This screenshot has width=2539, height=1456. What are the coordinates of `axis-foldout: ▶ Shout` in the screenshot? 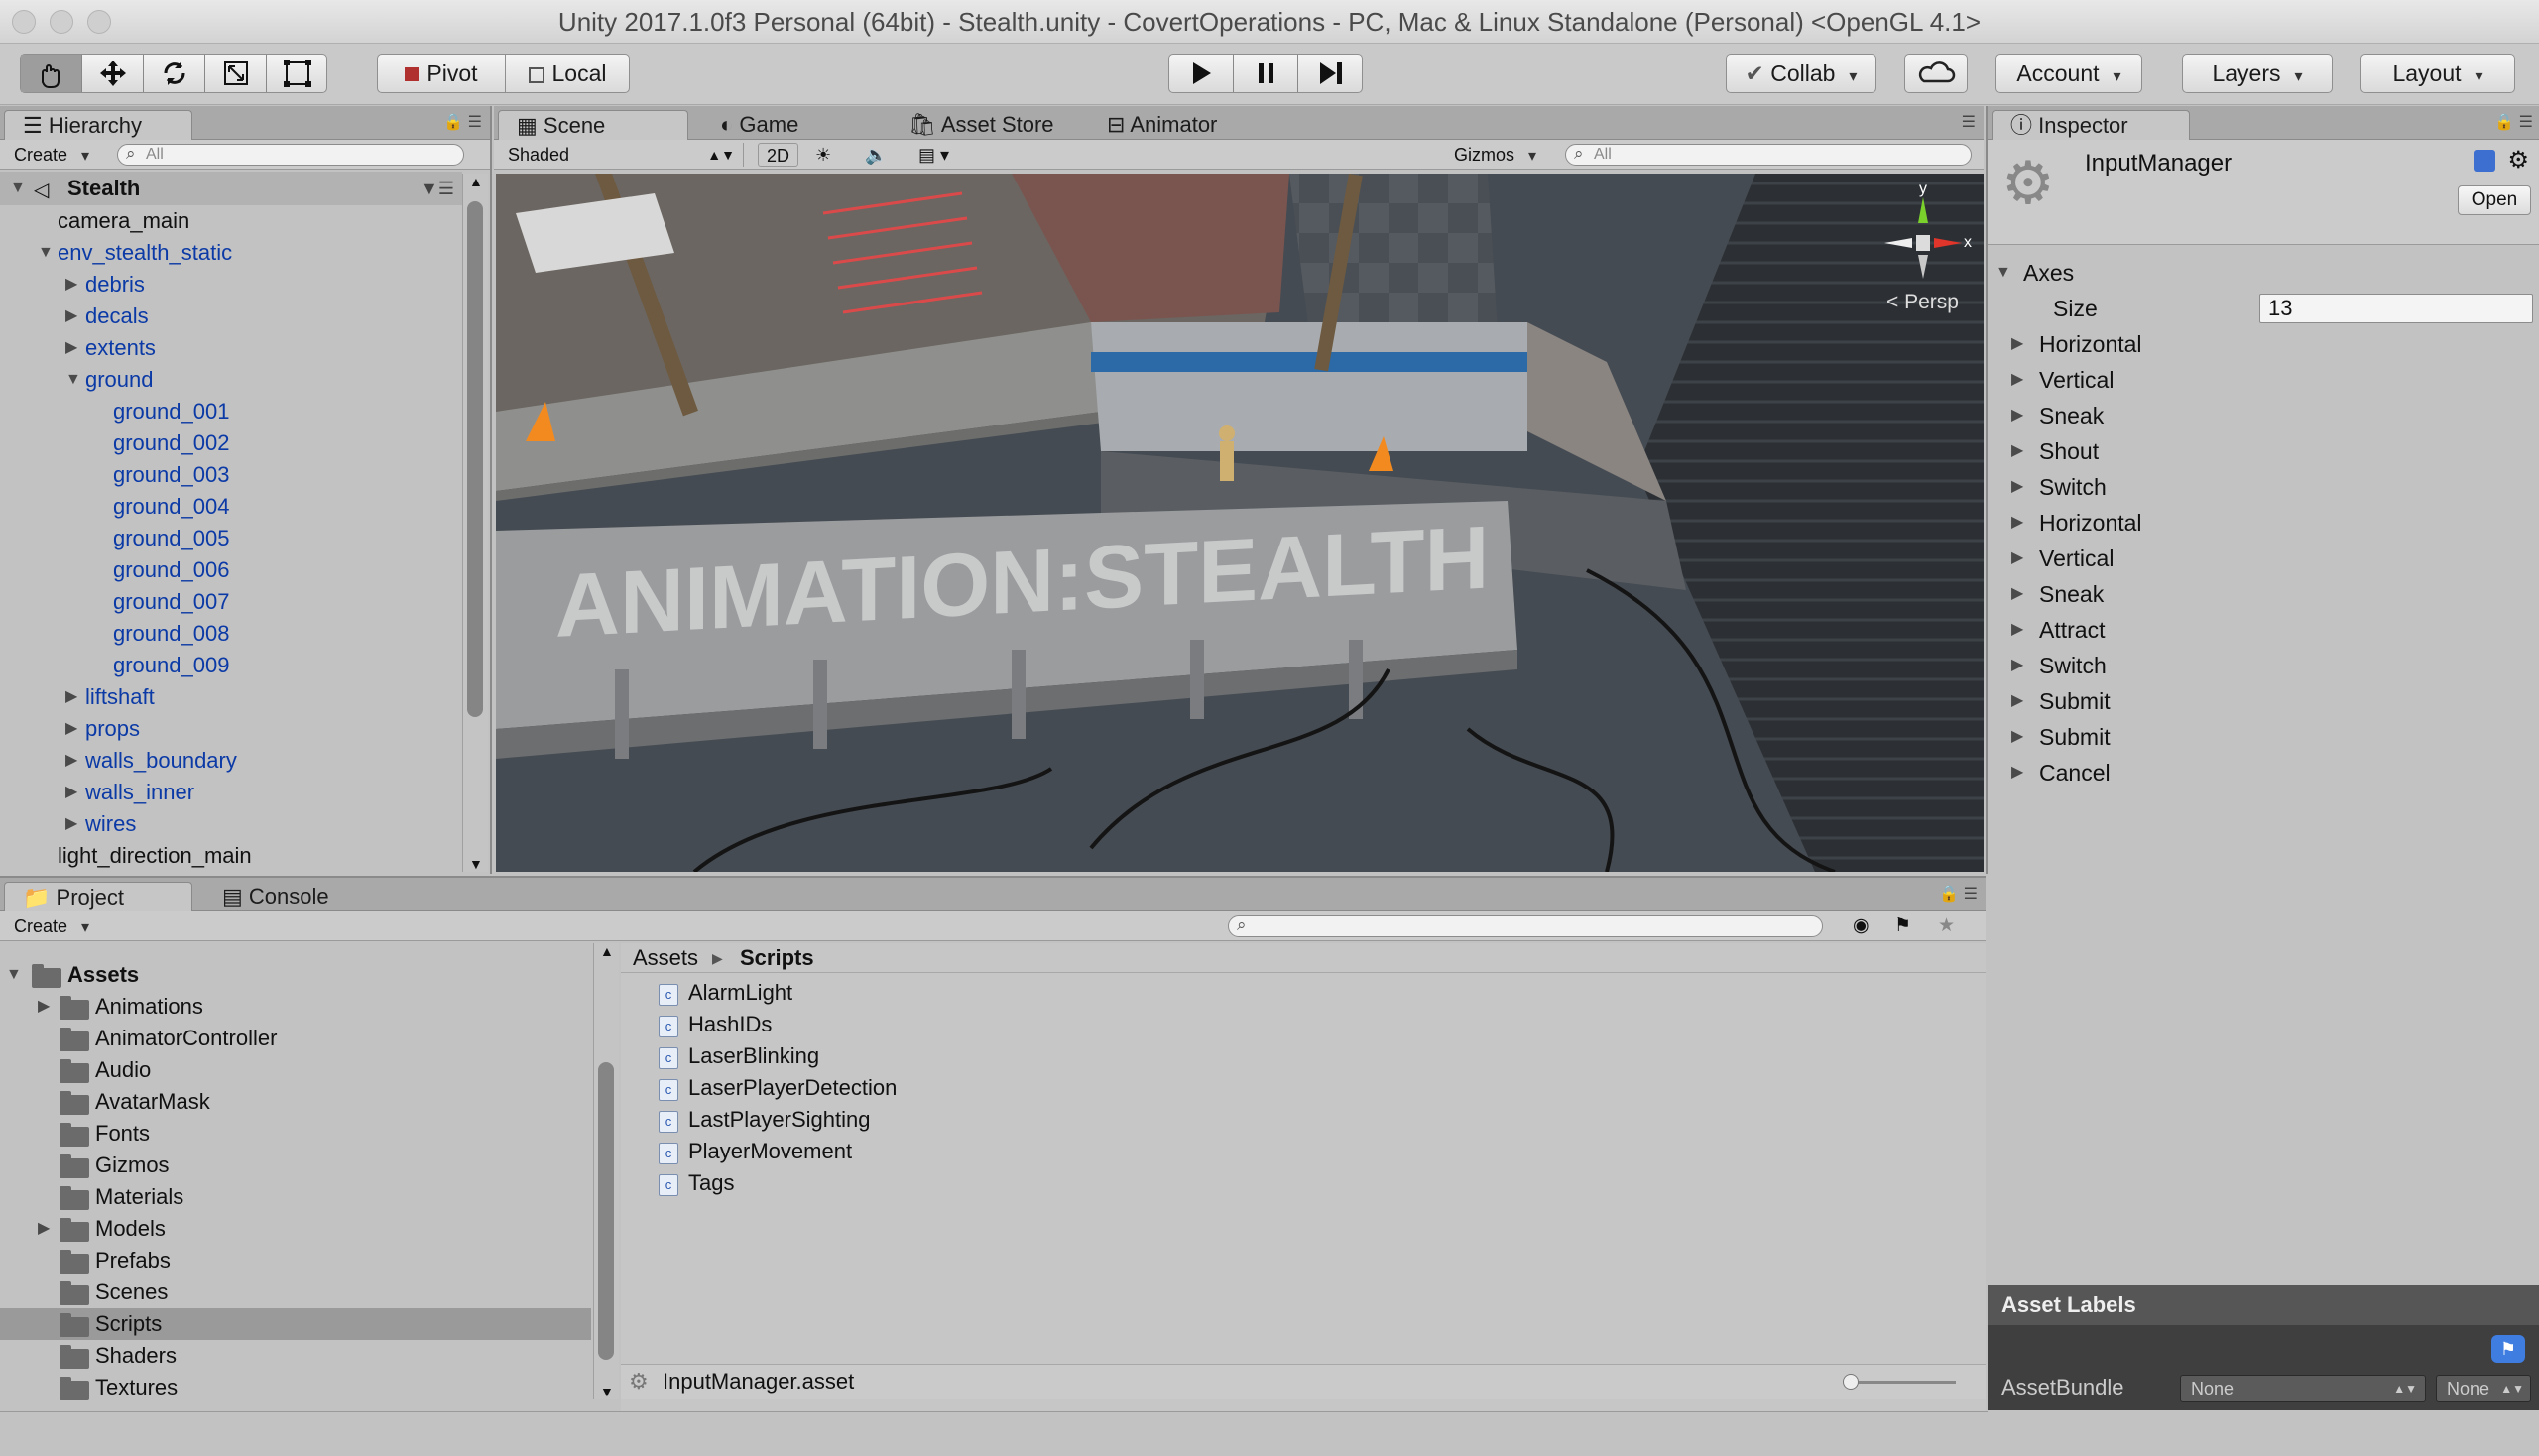 It's located at (2264, 451).